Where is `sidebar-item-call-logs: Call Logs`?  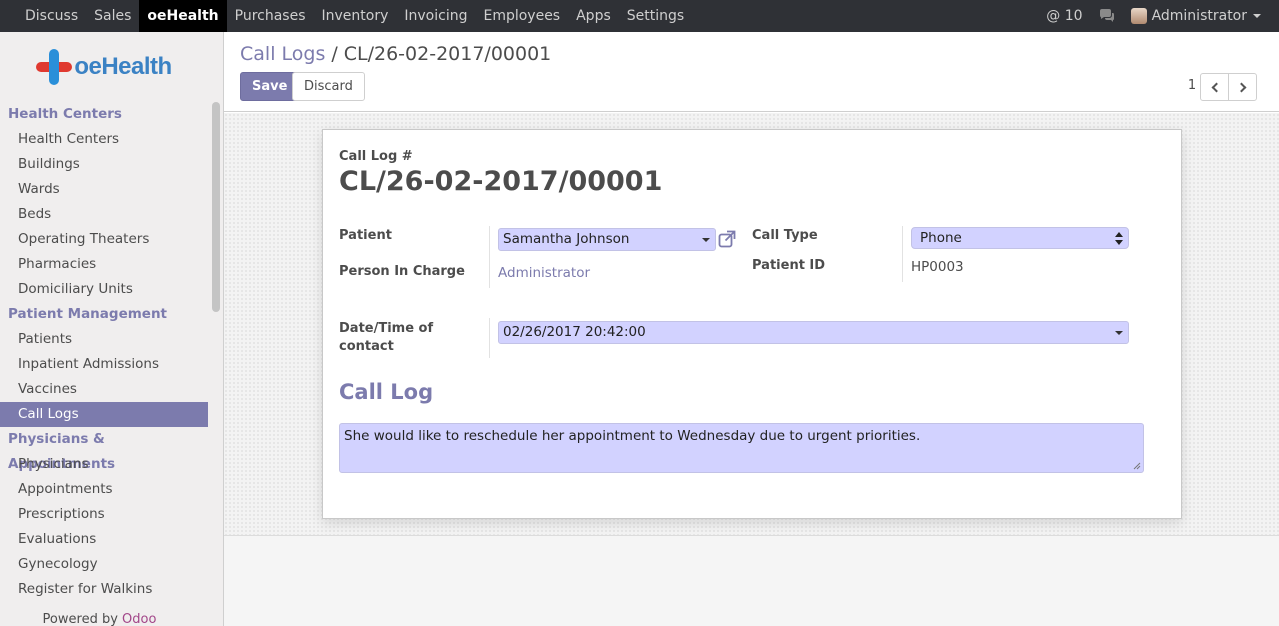 sidebar-item-call-logs: Call Logs is located at coordinates (104, 414).